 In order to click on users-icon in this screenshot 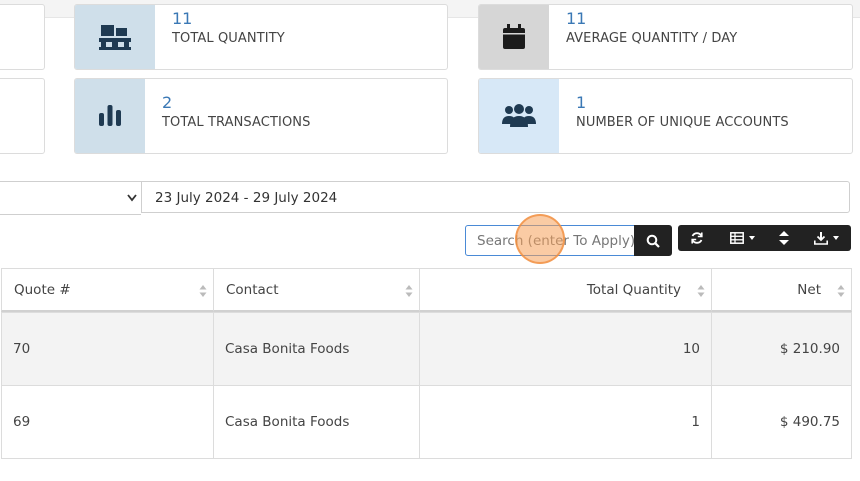, I will do `click(519, 116)`.